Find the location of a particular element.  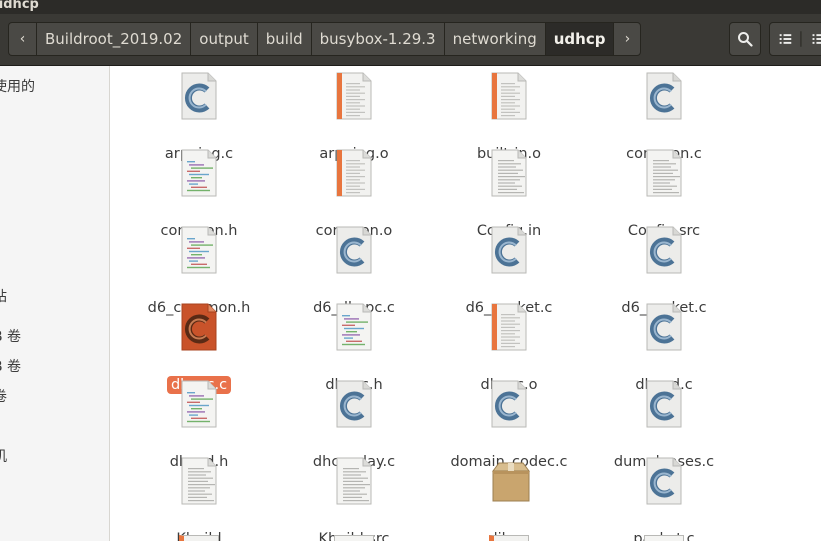

crumb-output: output is located at coordinates (223, 39).